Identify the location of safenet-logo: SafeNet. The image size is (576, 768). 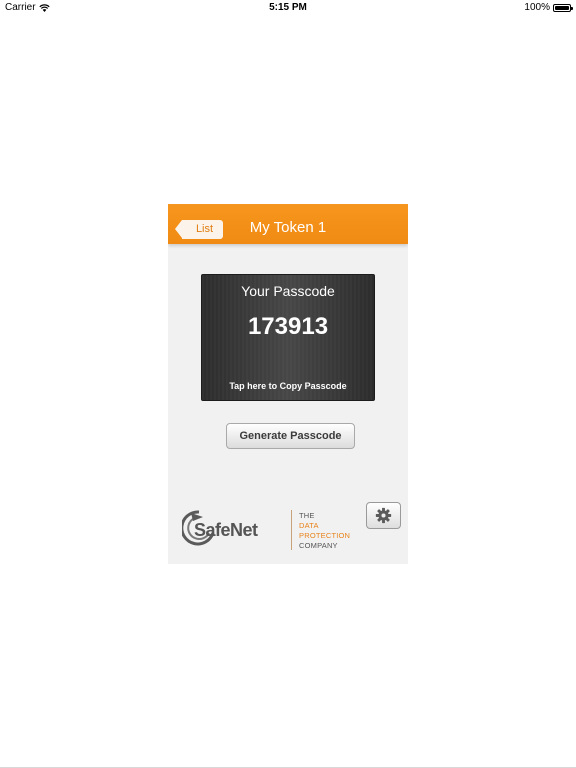
(232, 529).